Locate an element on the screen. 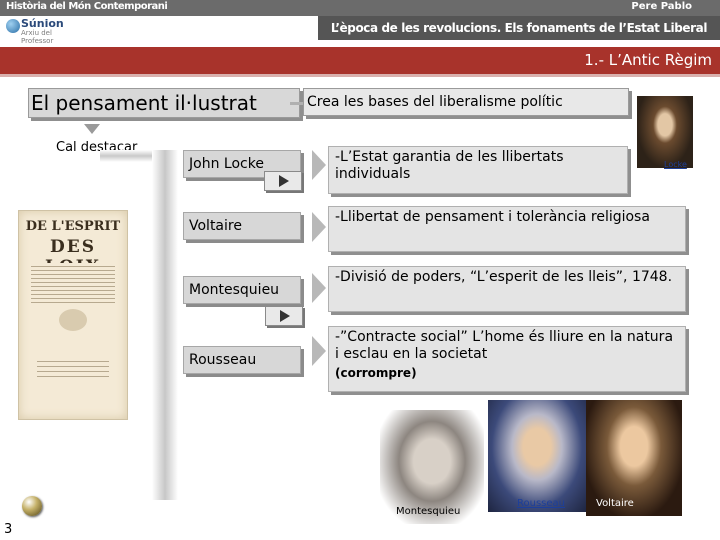 The image size is (720, 540). thinker-note-rousseau: (corrompre) is located at coordinates (376, 373).